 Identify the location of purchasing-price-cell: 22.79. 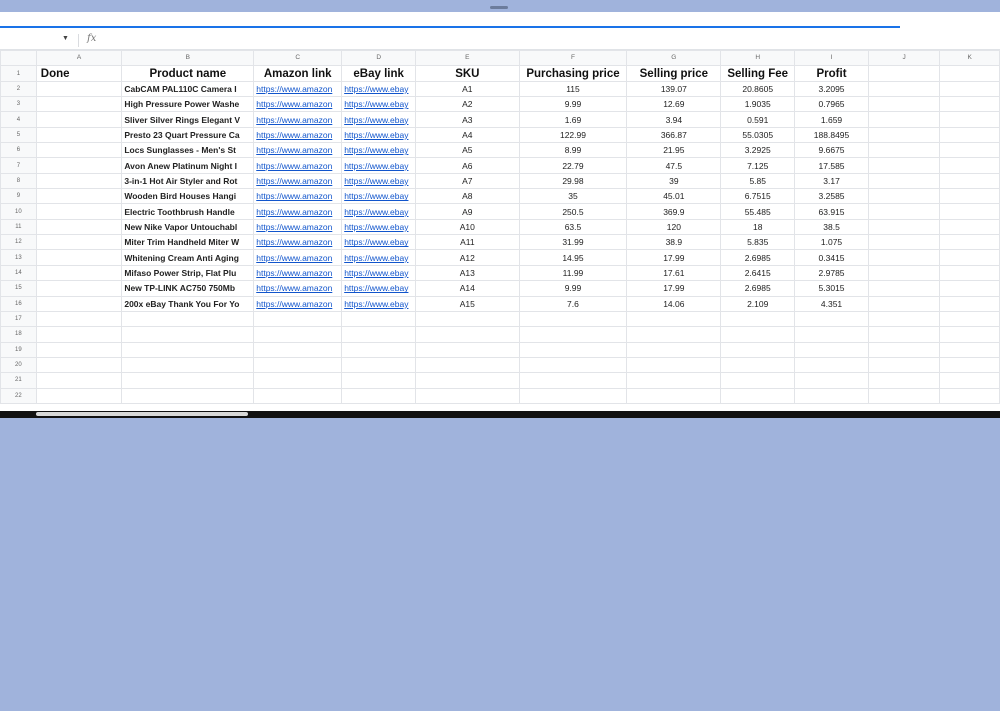
(573, 165).